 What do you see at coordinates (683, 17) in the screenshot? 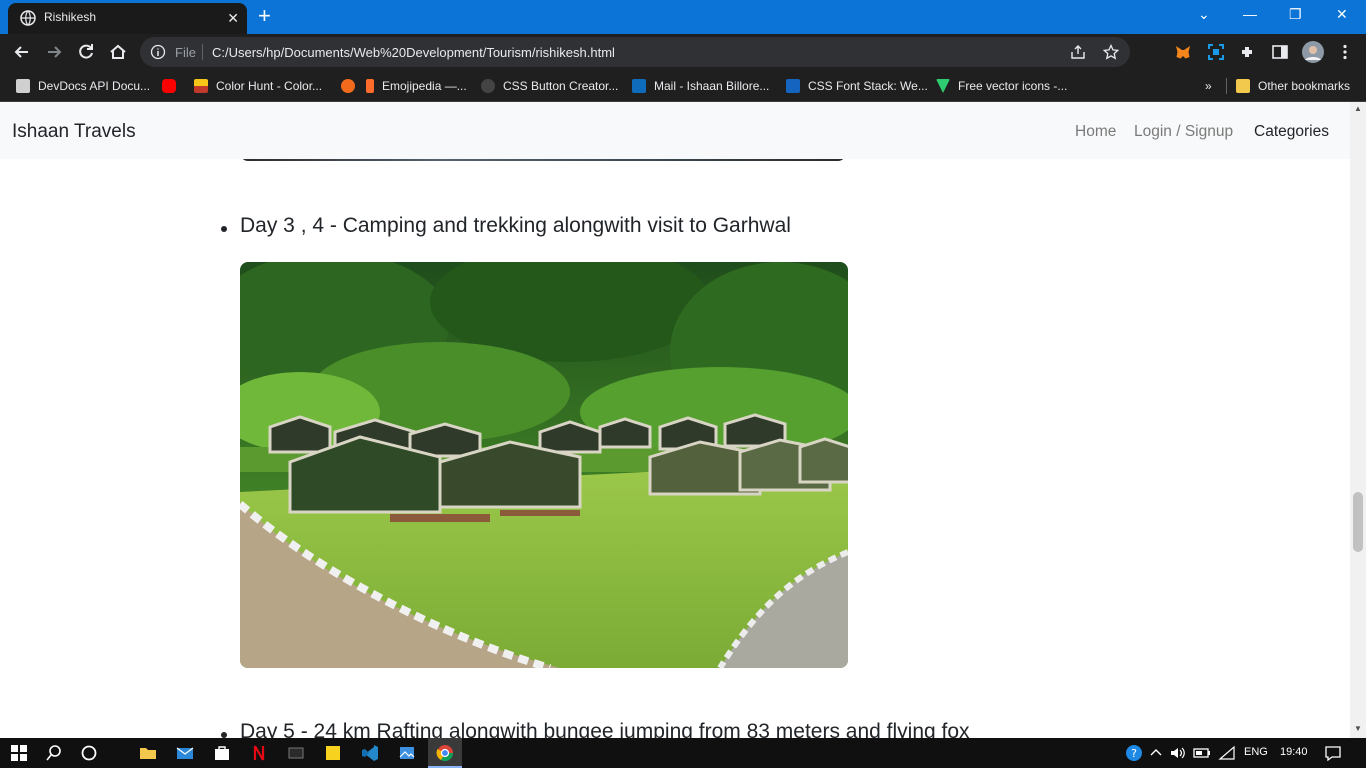
I see `browser-tab-bar: Rishikesh ✕ + ⌄ — ❐ ✕` at bounding box center [683, 17].